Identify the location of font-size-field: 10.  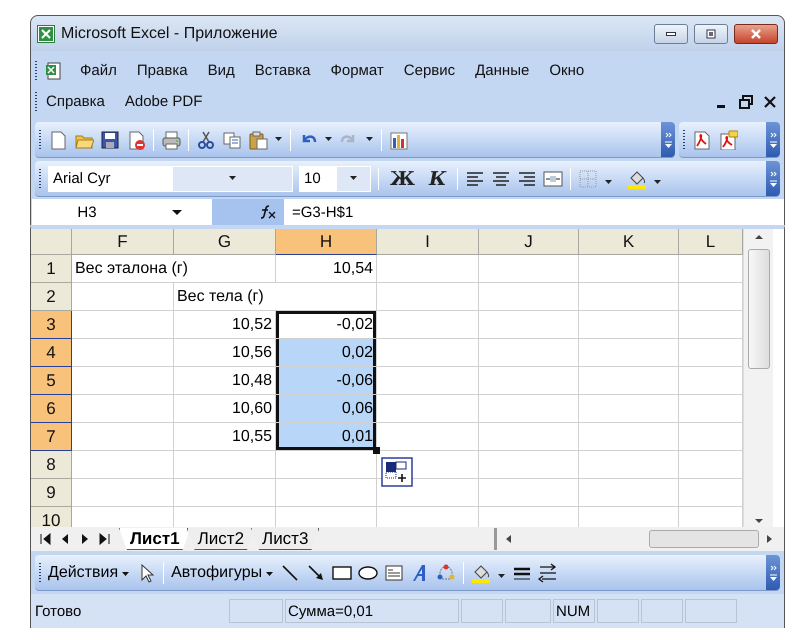
(335, 179).